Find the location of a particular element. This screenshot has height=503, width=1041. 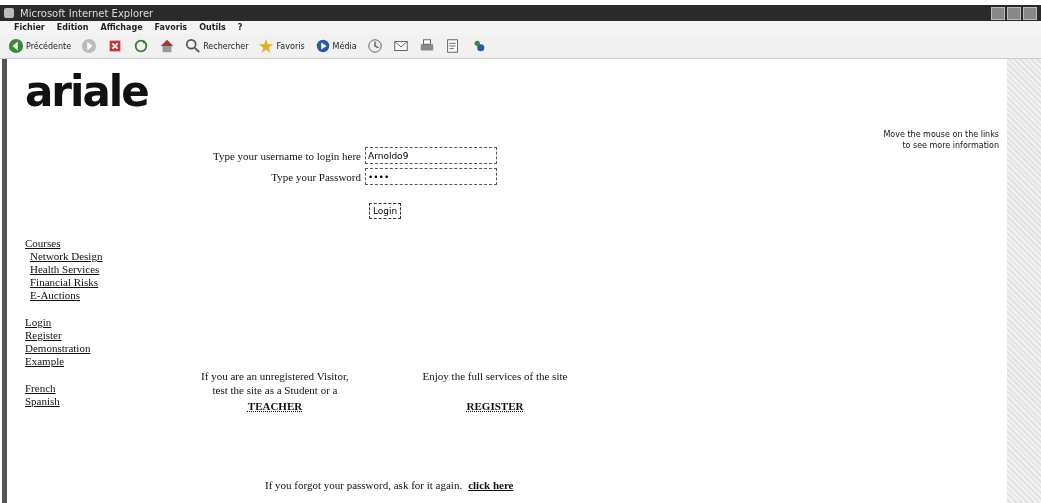

media-button: Média is located at coordinates (335, 46).